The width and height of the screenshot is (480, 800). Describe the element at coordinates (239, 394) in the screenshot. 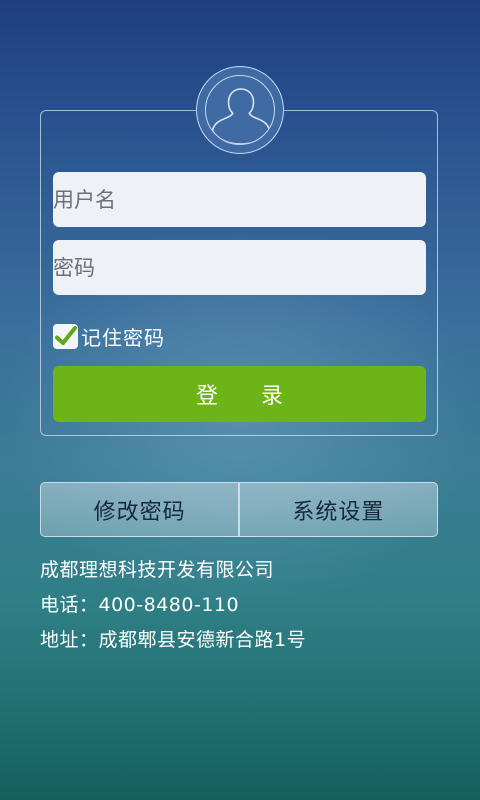

I see `login-button: 登 录` at that location.